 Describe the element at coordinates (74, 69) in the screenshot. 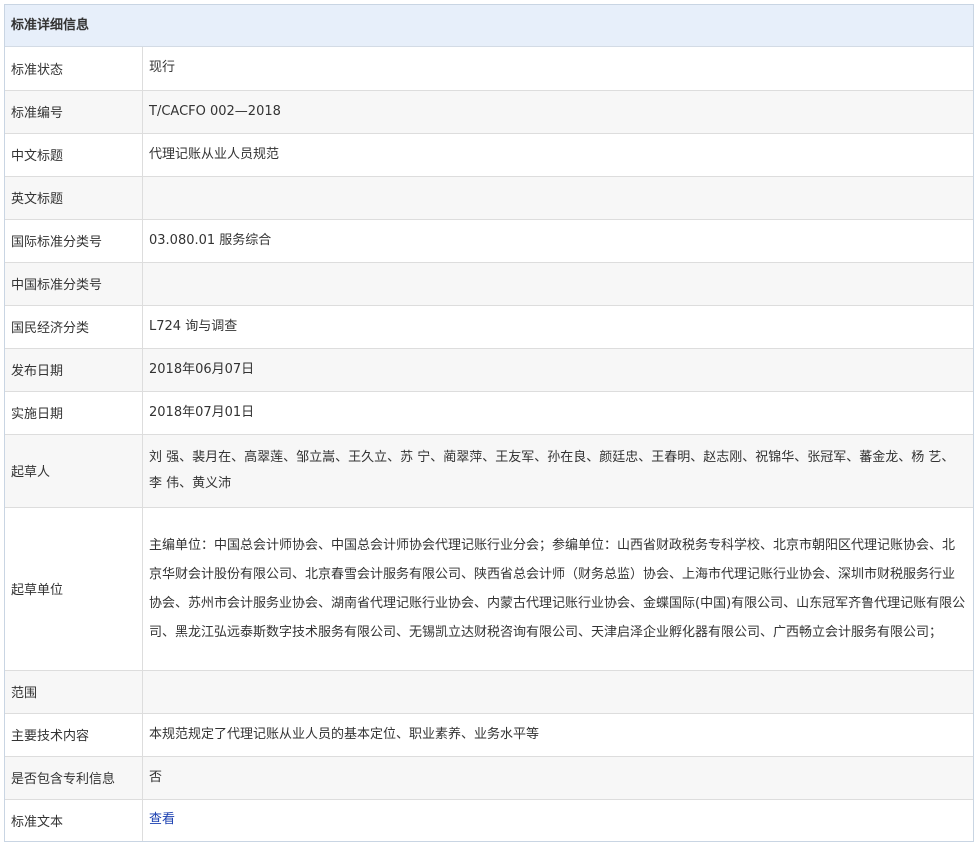

I see `row-label: 标准状态` at that location.